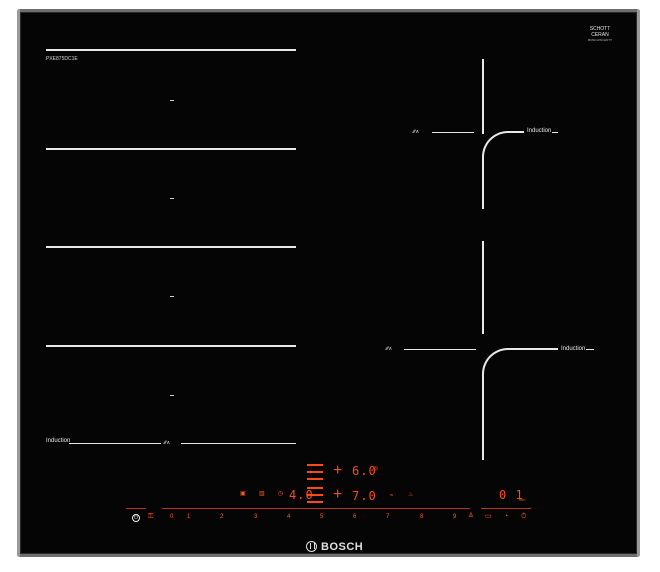  Describe the element at coordinates (389, 349) in the screenshot. I see `right-bottom-zone-heat-icon: ∕∕∕∧` at that location.